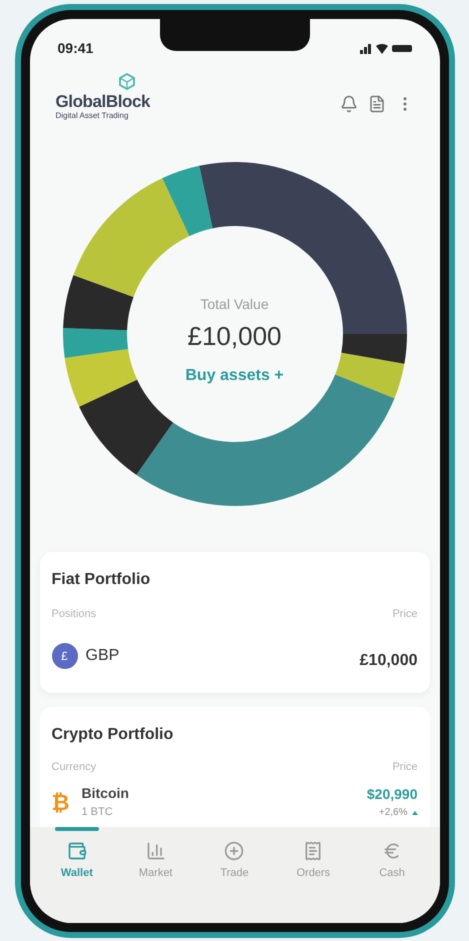 Image resolution: width=469 pixels, height=941 pixels. What do you see at coordinates (392, 874) in the screenshot?
I see `nav-tab: Cash` at bounding box center [392, 874].